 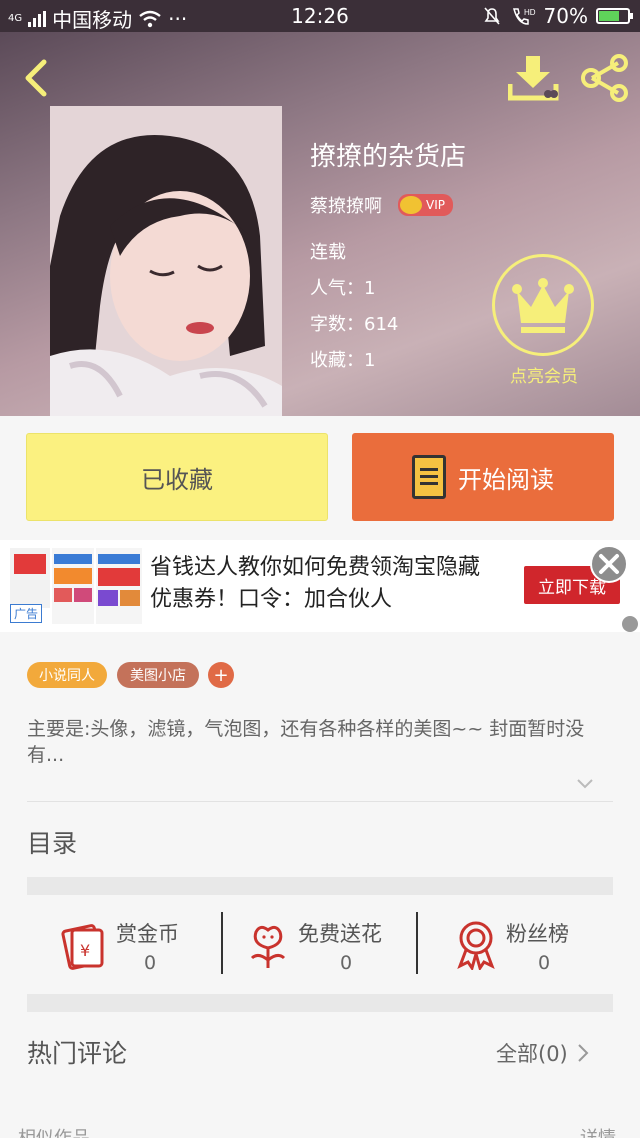 What do you see at coordinates (343, 360) in the screenshot?
I see `book-favorites: 收藏：1` at bounding box center [343, 360].